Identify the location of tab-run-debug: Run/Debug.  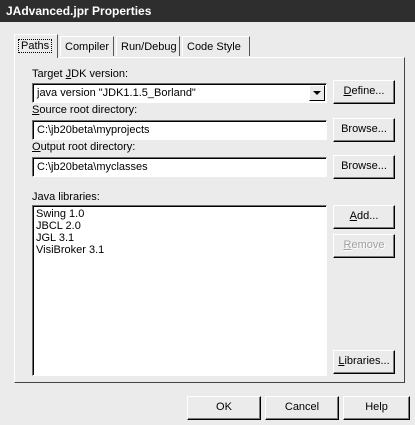
(148, 46).